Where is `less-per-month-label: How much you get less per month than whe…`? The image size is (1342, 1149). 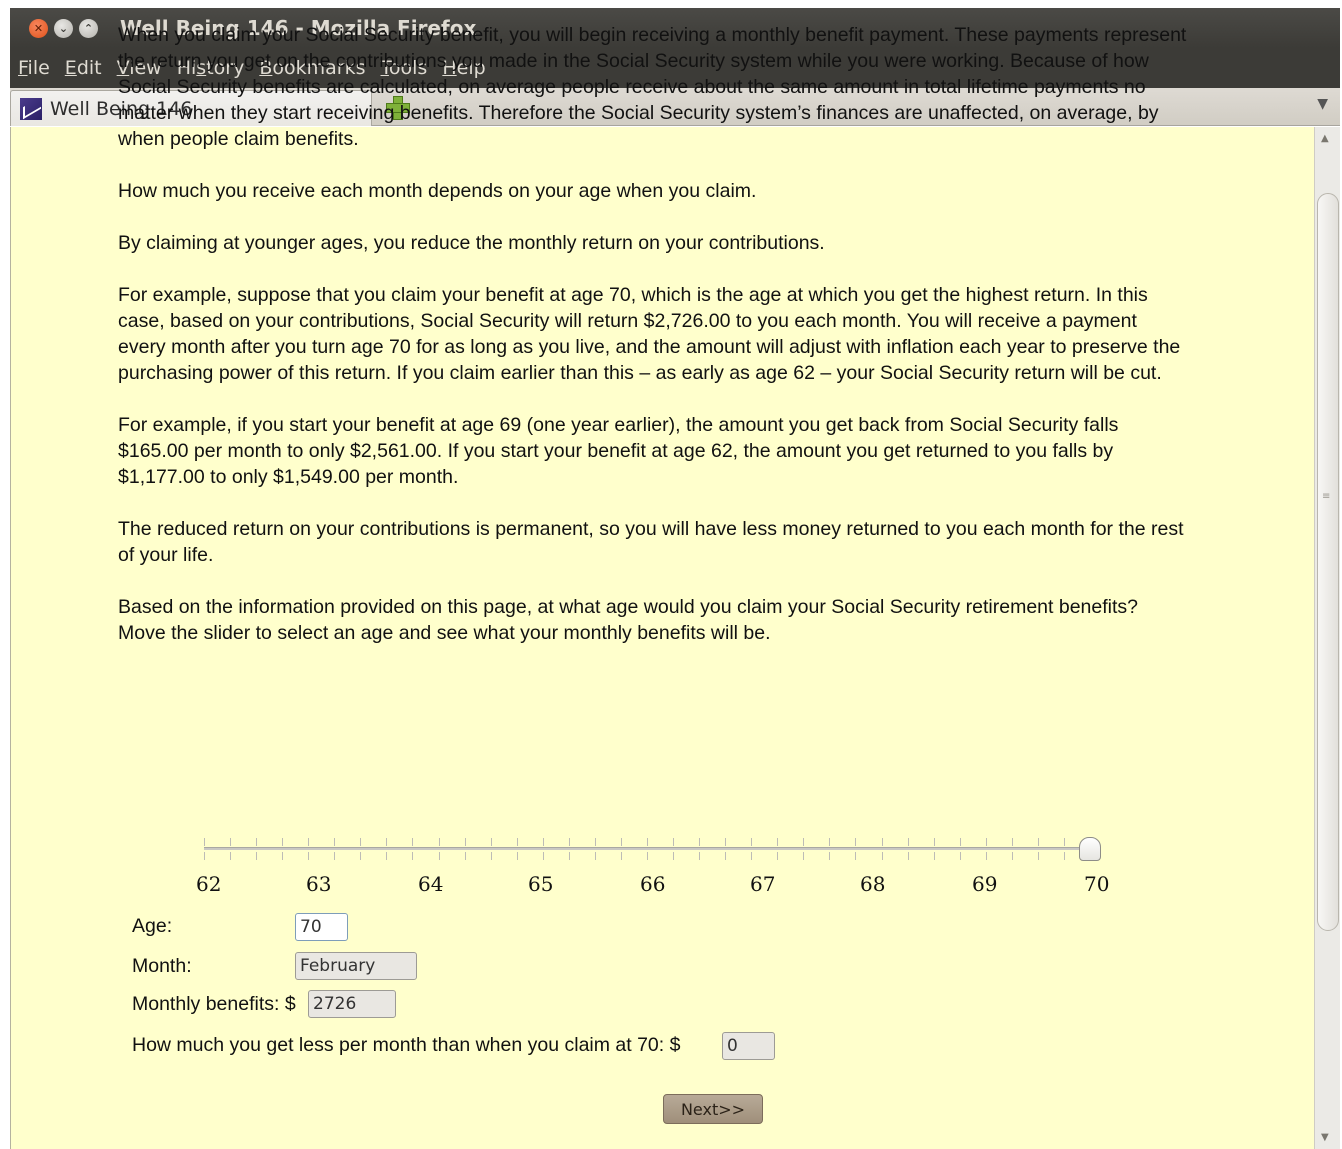
less-per-month-label: How much you get less per month than whe… is located at coordinates (406, 1045).